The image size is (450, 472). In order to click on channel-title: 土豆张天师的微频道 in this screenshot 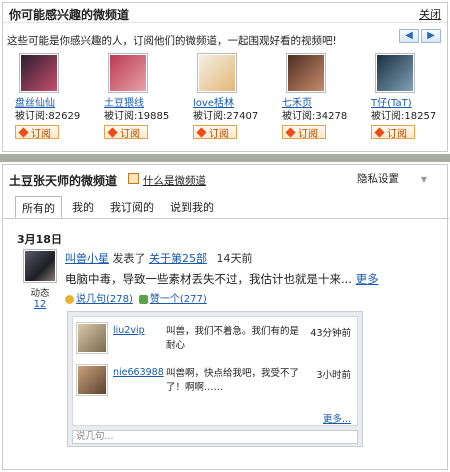, I will do `click(63, 181)`.